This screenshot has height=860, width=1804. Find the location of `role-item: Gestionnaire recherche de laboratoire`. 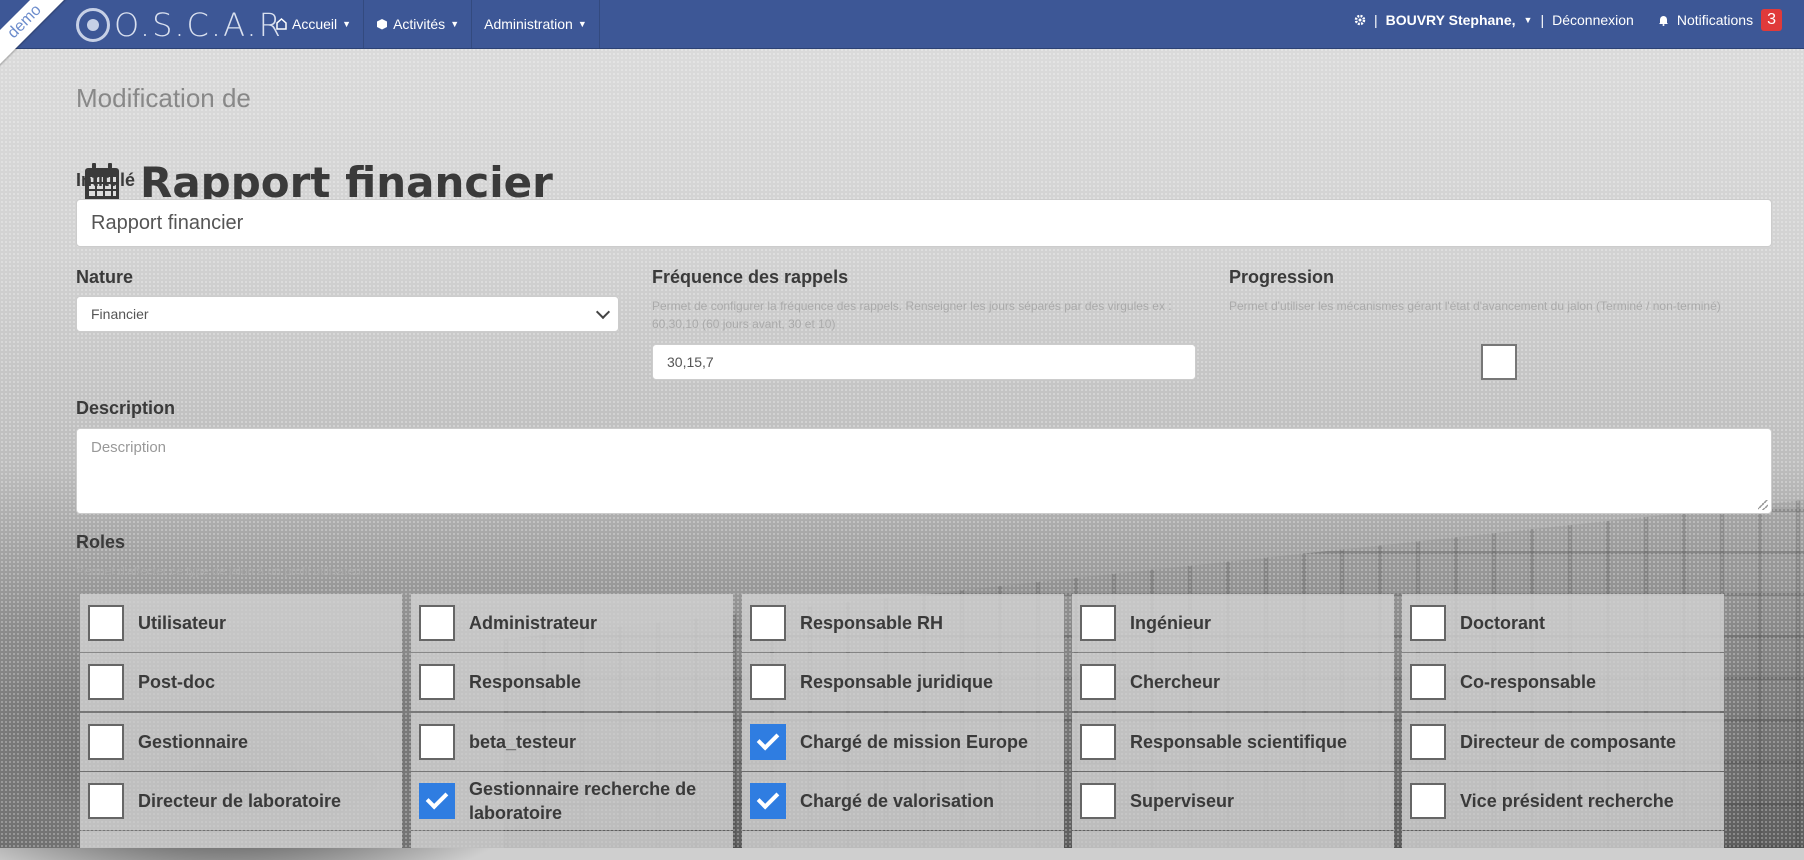

role-item: Gestionnaire recherche de laboratoire is located at coordinates (572, 801).